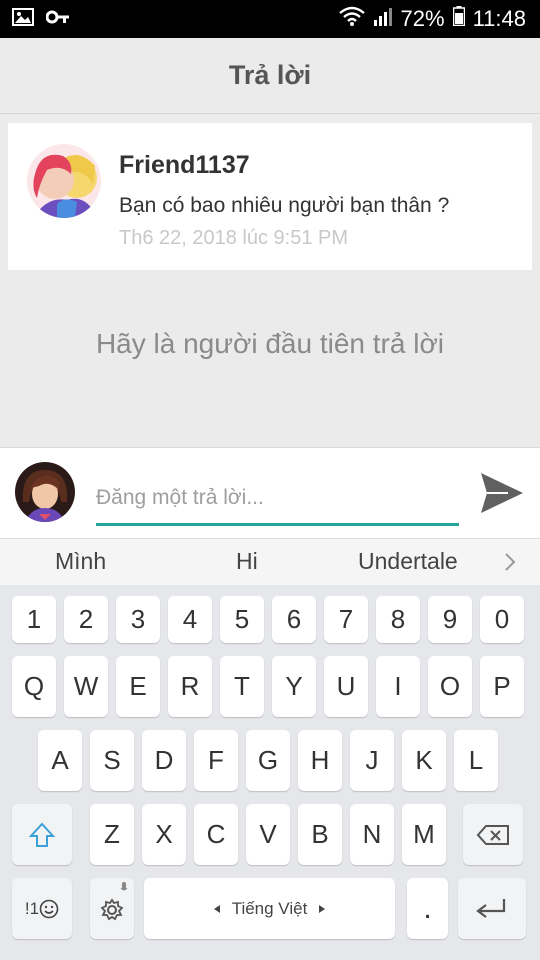  I want to click on image-icon, so click(23, 19).